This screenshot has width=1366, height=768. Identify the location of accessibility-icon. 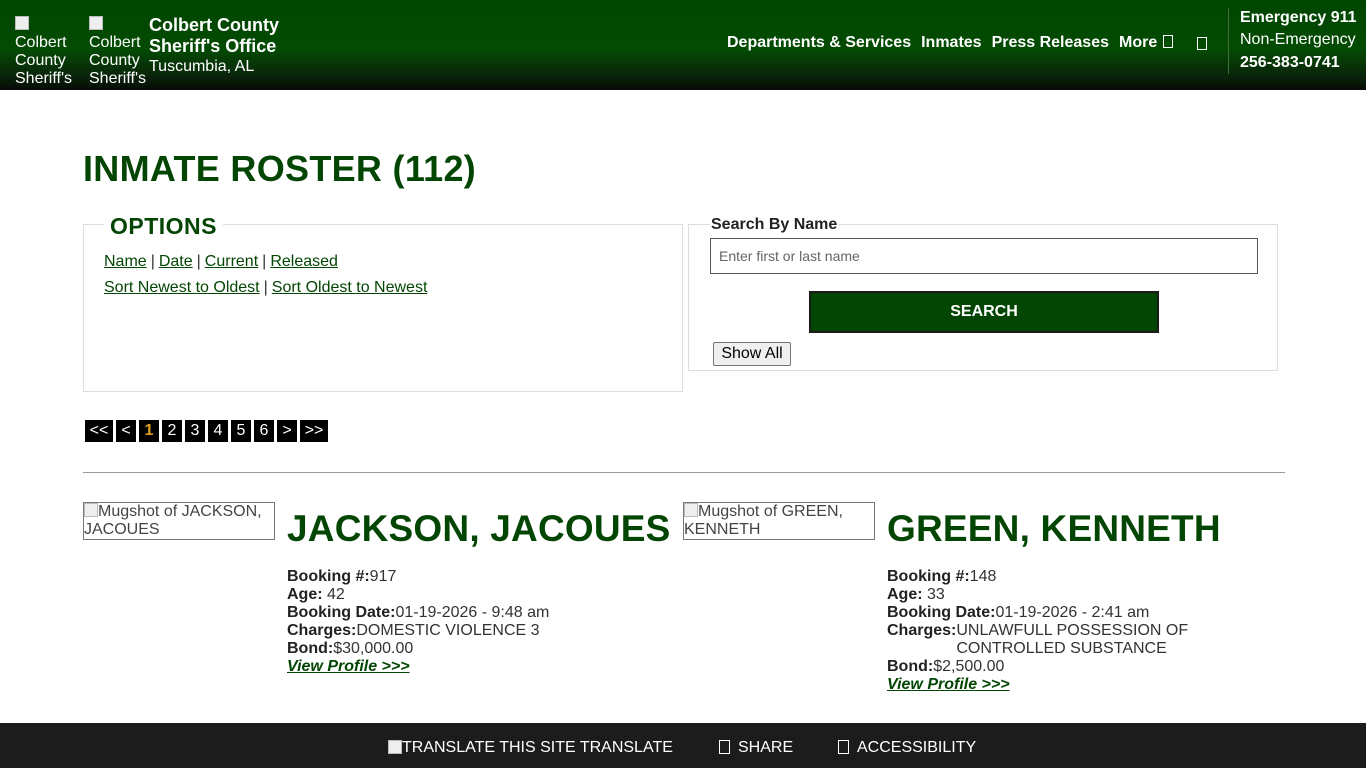
(843, 747).